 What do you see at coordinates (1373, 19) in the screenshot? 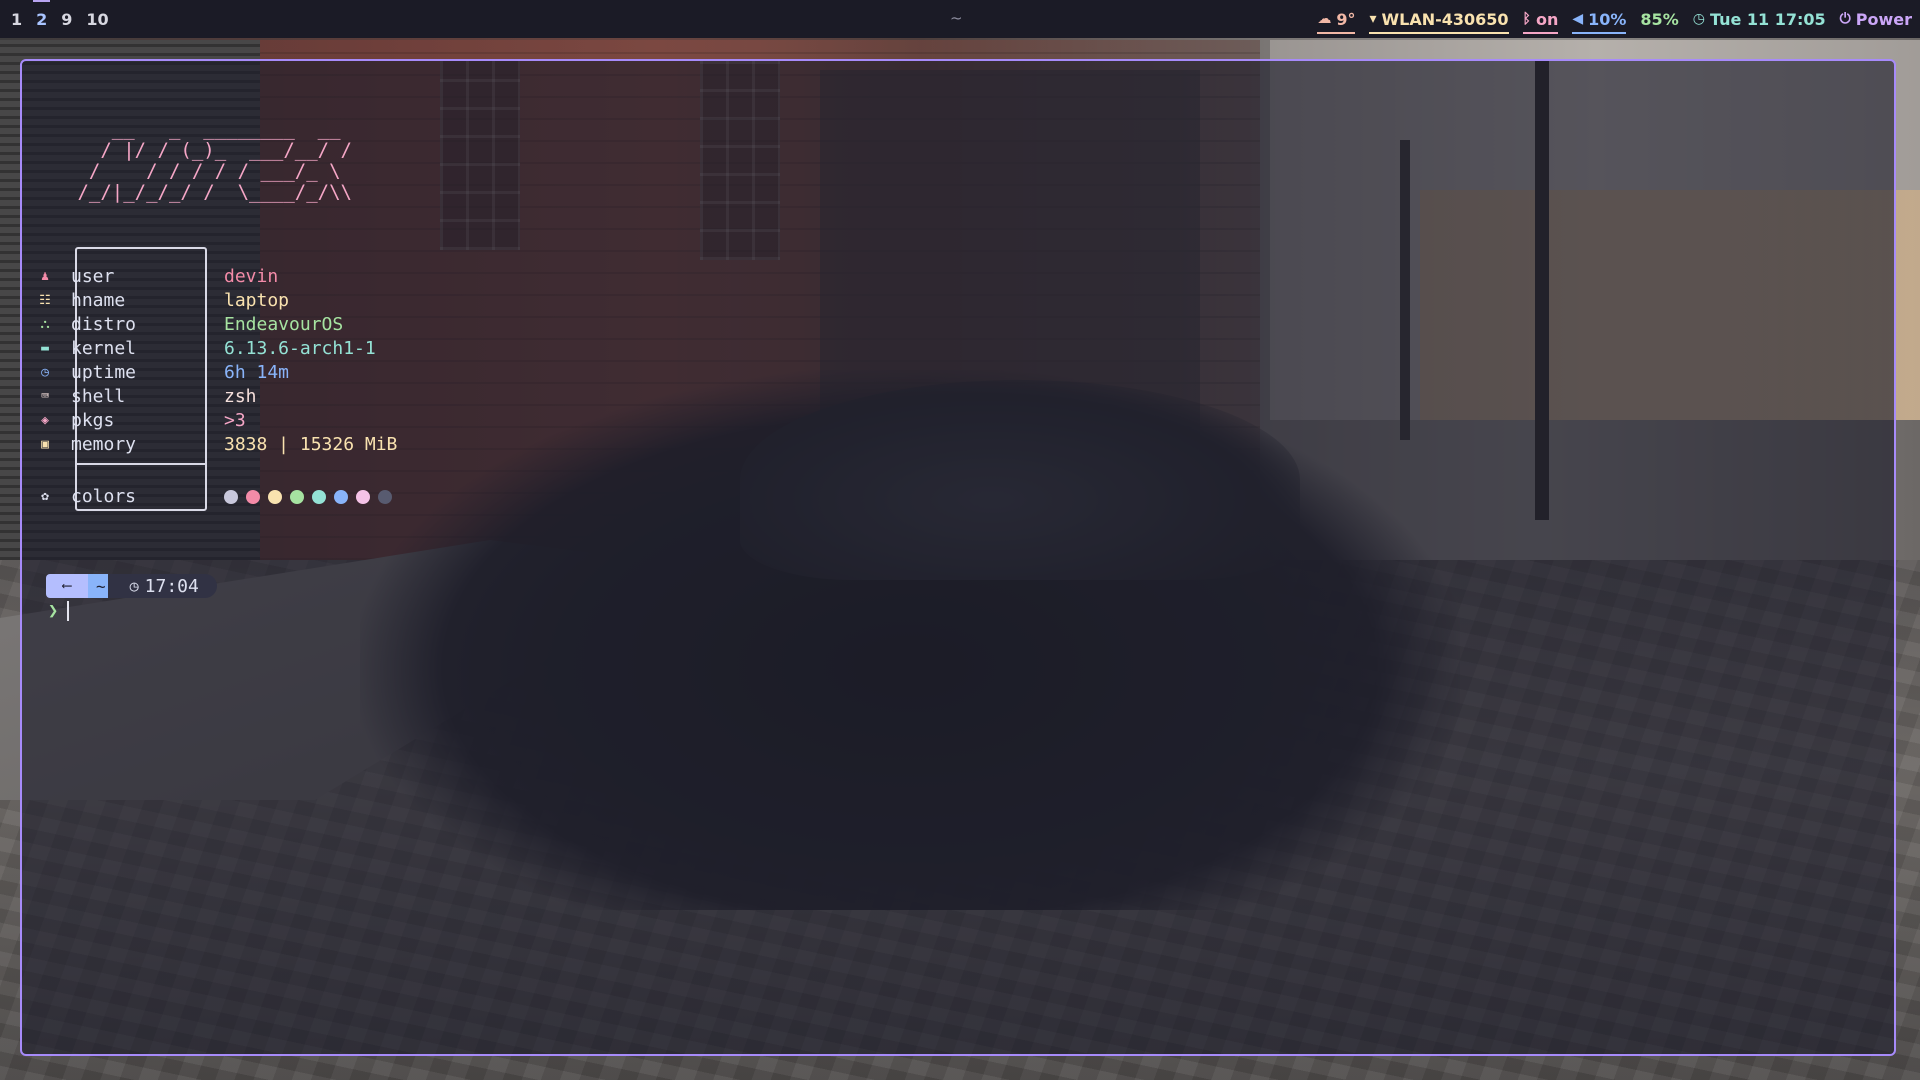
I see `wifi-icon: ▾` at bounding box center [1373, 19].